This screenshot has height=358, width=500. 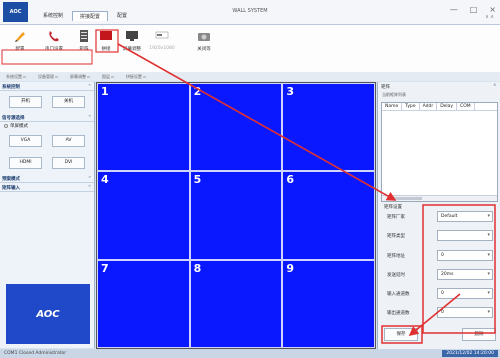 I want to click on wall-screen-6: 6, so click(x=328, y=215).